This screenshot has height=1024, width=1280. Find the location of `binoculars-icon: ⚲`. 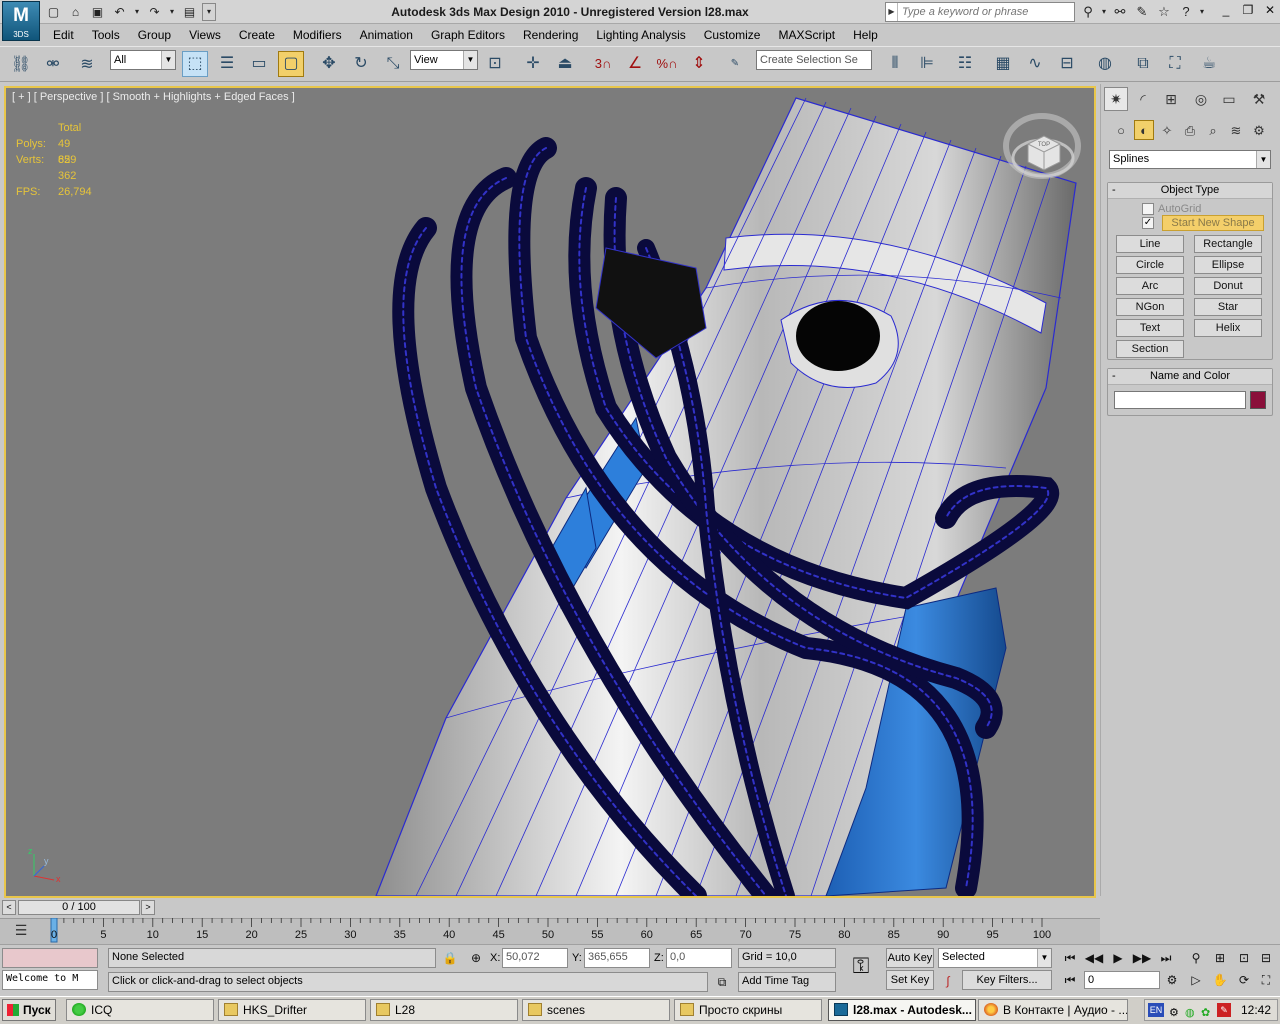

binoculars-icon: ⚲ is located at coordinates (1088, 12).